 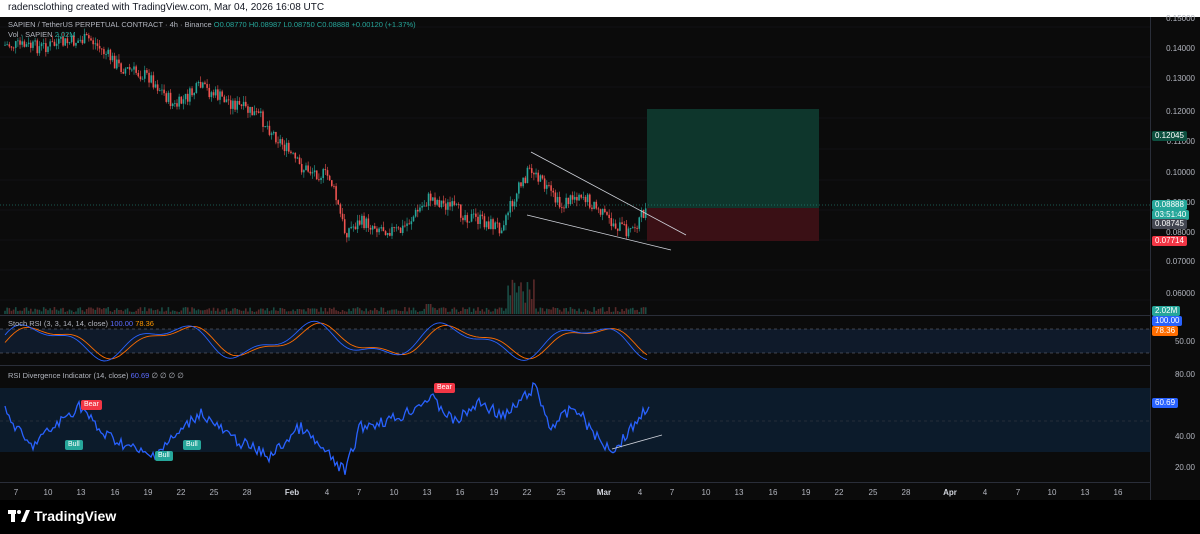 I want to click on rsi-tick-label: 20.00, so click(x=1184, y=467).